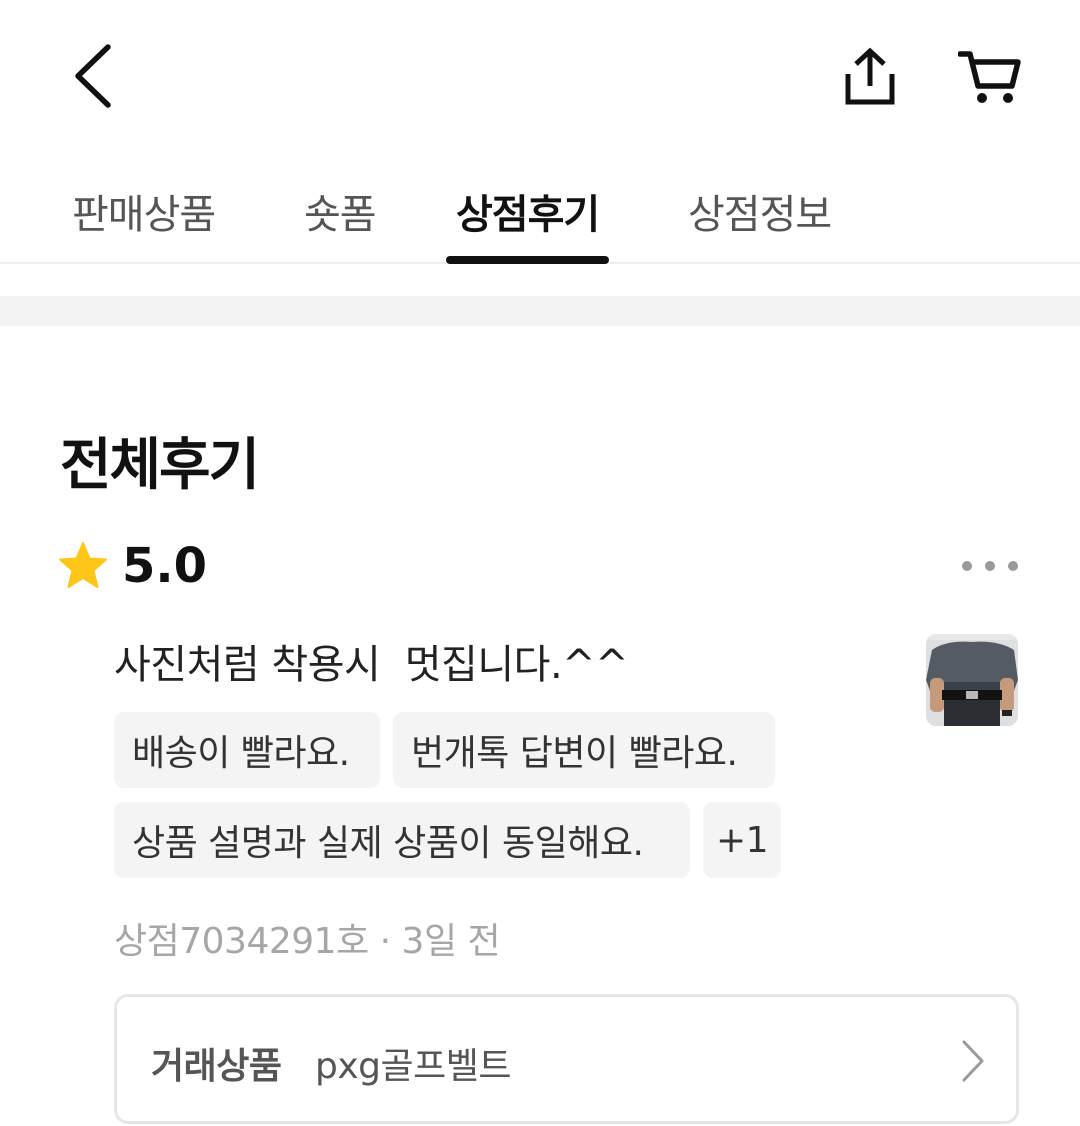 Image resolution: width=1080 pixels, height=1126 pixels. I want to click on review-tag: 상품 설명과 실제 상품이 동일해요., so click(402, 840).